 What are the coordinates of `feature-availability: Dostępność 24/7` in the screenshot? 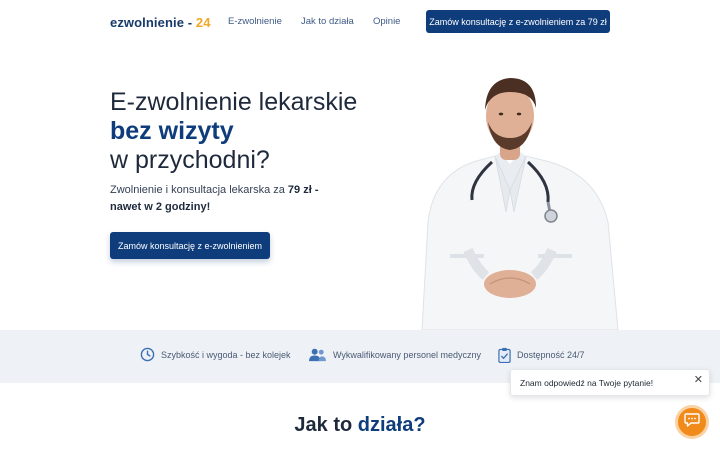 It's located at (541, 355).